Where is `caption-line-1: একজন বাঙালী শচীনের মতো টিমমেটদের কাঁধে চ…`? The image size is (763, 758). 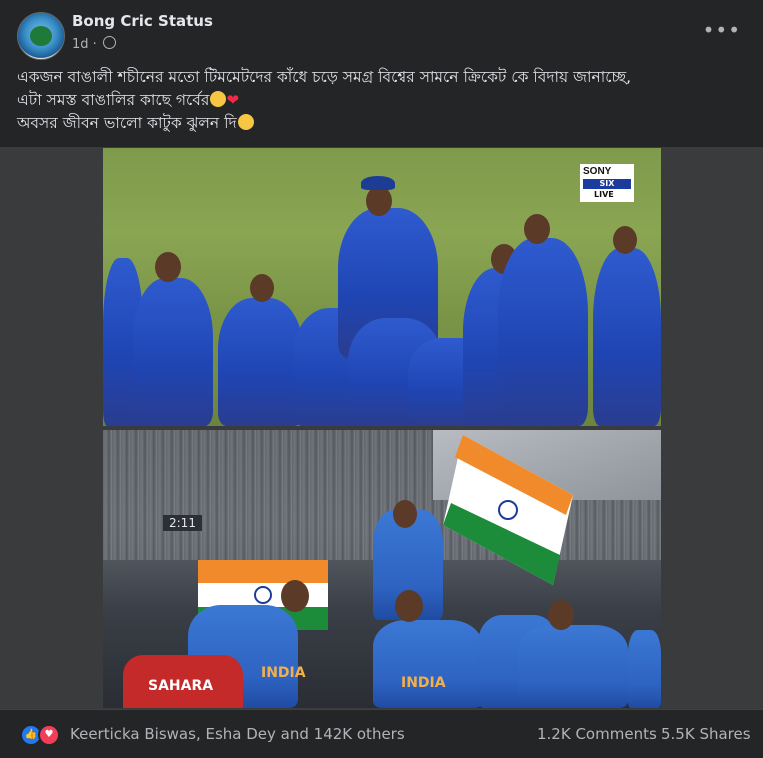 caption-line-1: একজন বাঙালী শচীনের মতো টিমমেটদের কাঁধে চ… is located at coordinates (324, 77).